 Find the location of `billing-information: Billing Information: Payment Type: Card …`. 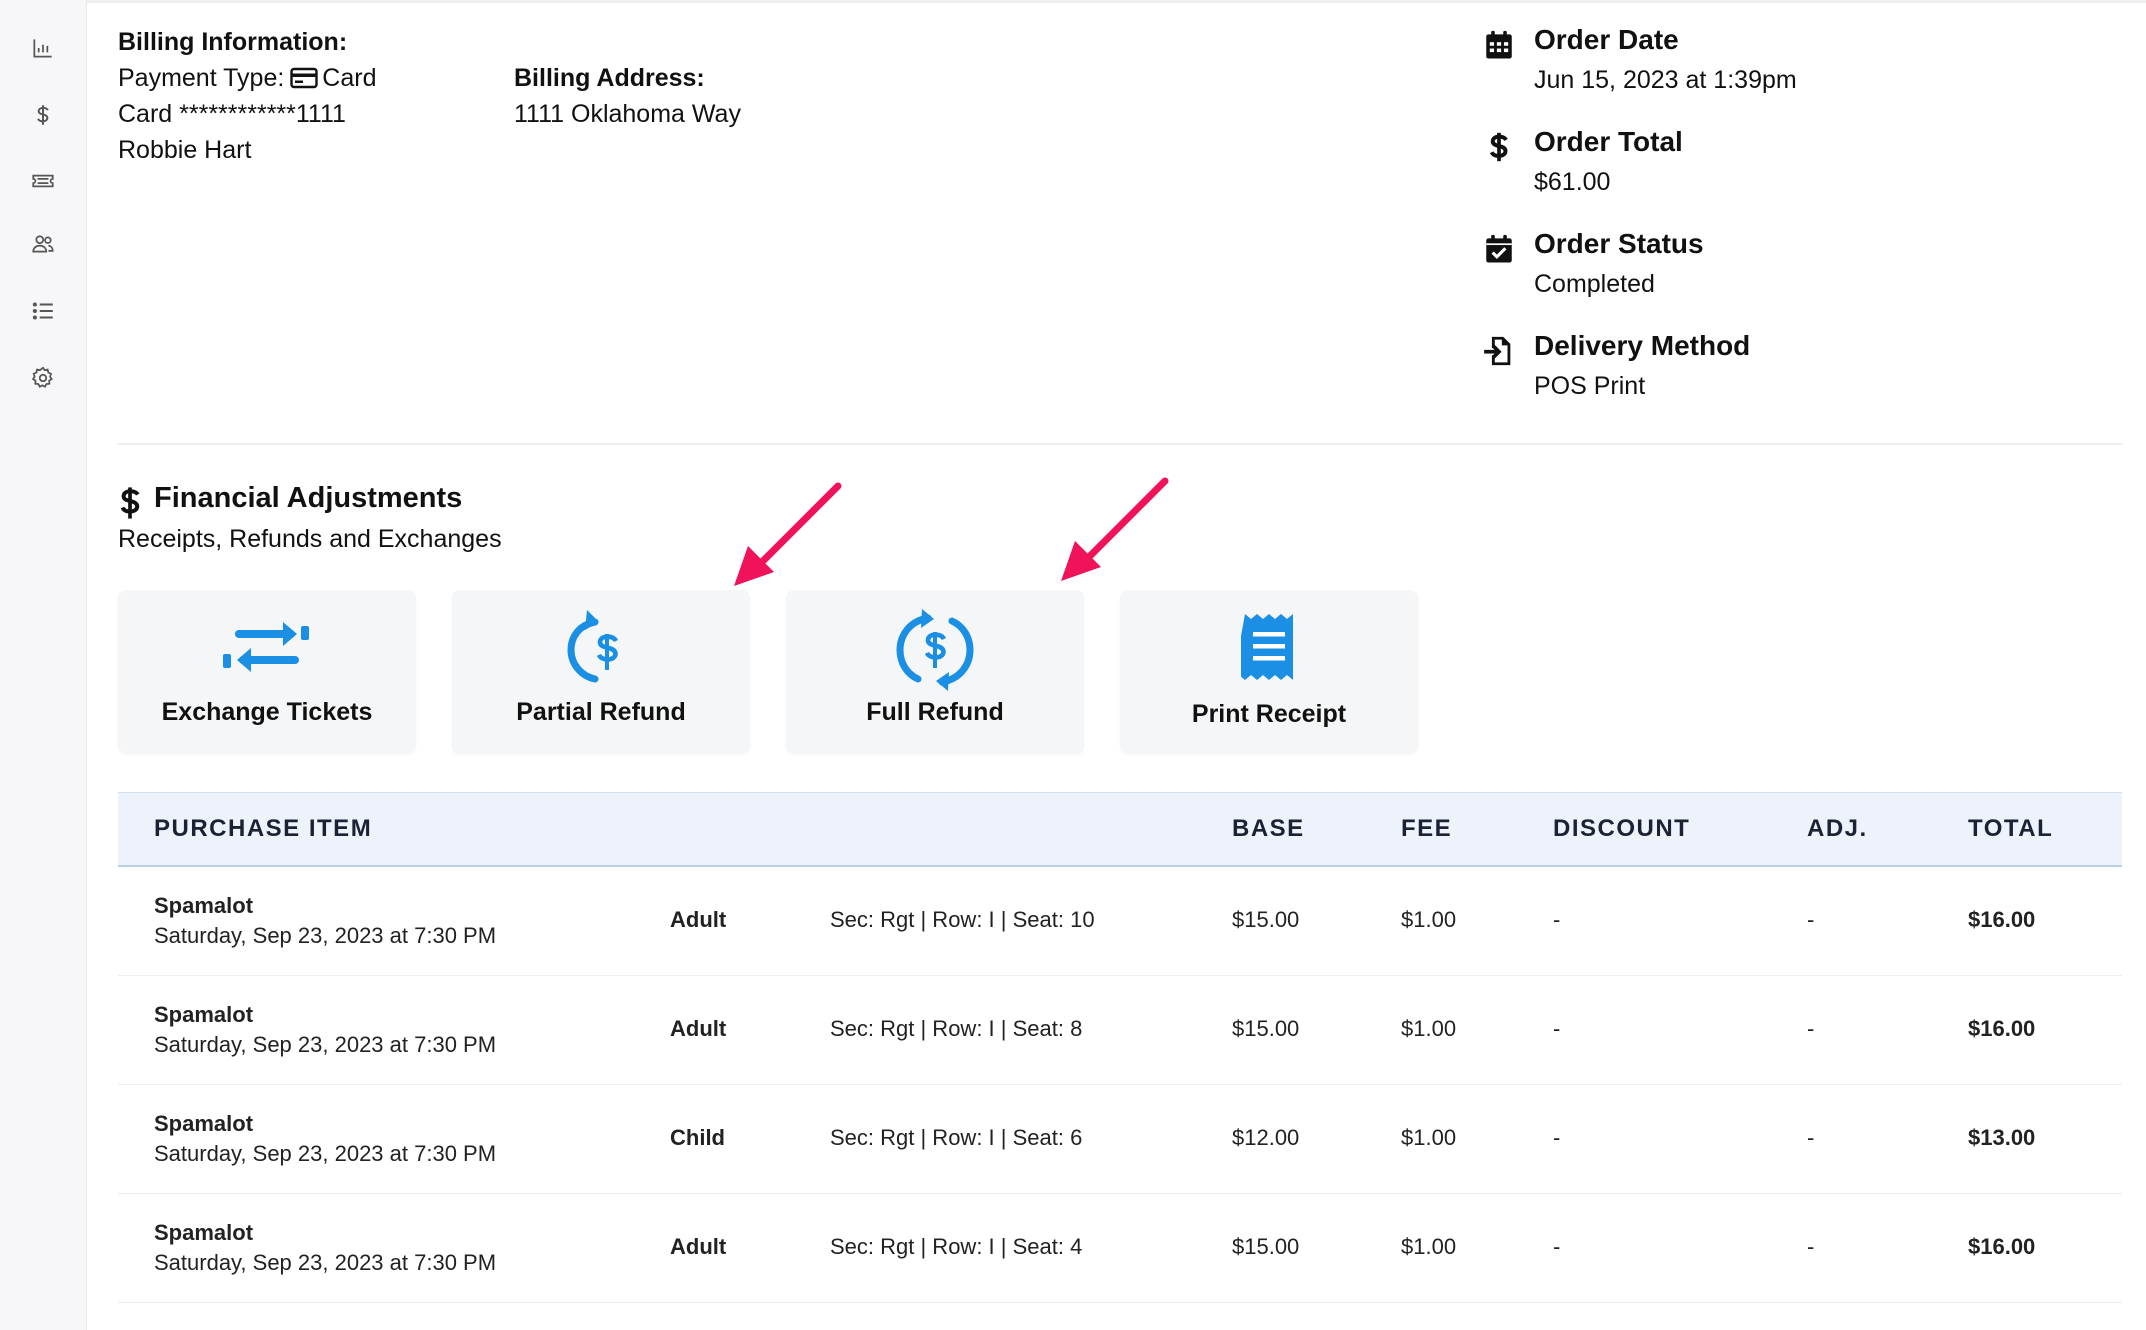

billing-information: Billing Information: Payment Type: Card … is located at coordinates (247, 96).